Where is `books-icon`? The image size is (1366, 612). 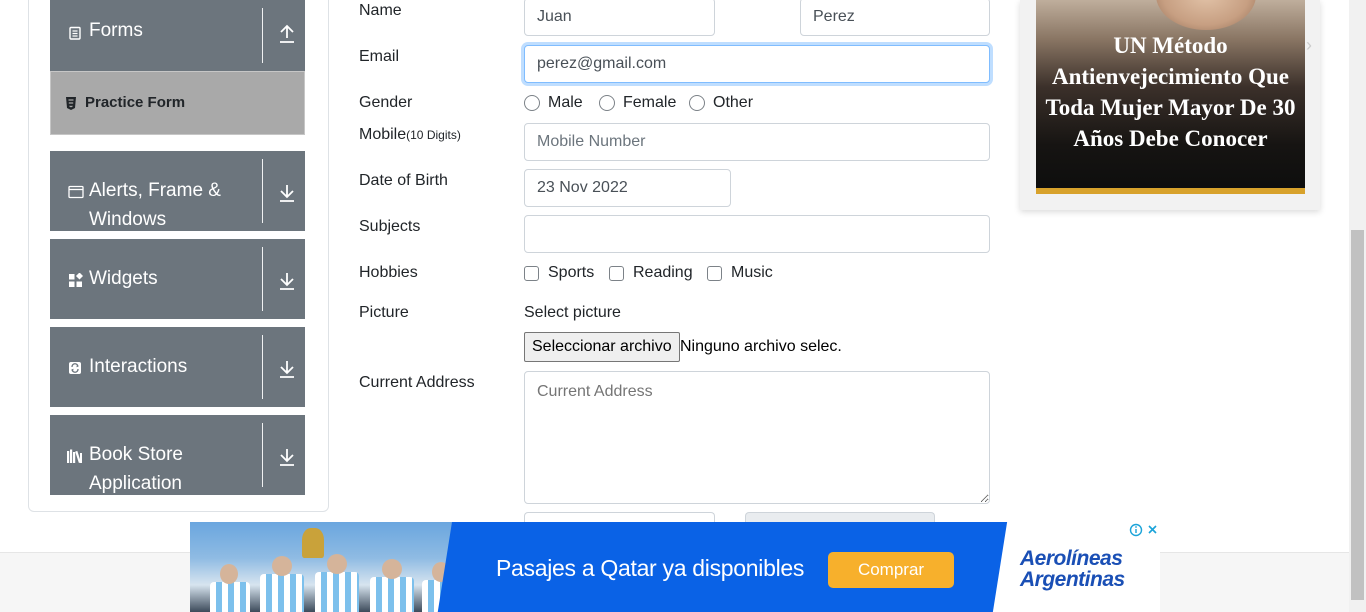
books-icon is located at coordinates (74, 456).